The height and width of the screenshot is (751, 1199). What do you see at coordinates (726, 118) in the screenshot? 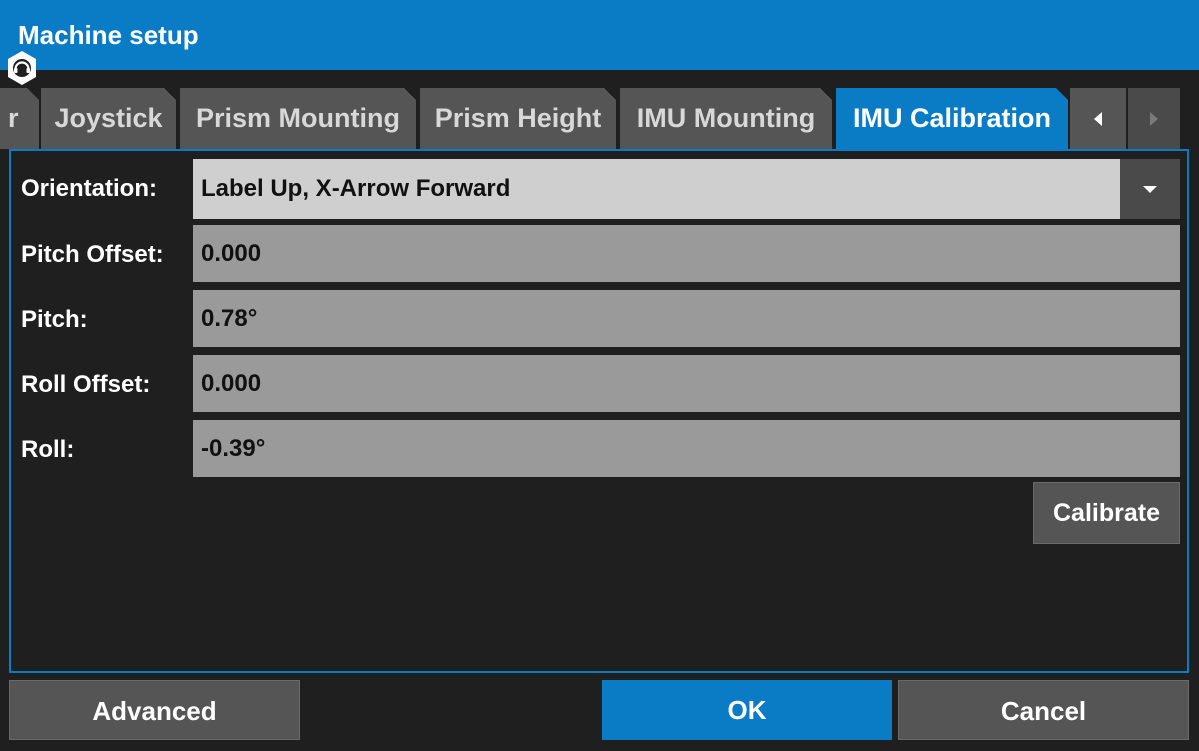
I see `tab-imu-mounting: IMU Mounting` at bounding box center [726, 118].